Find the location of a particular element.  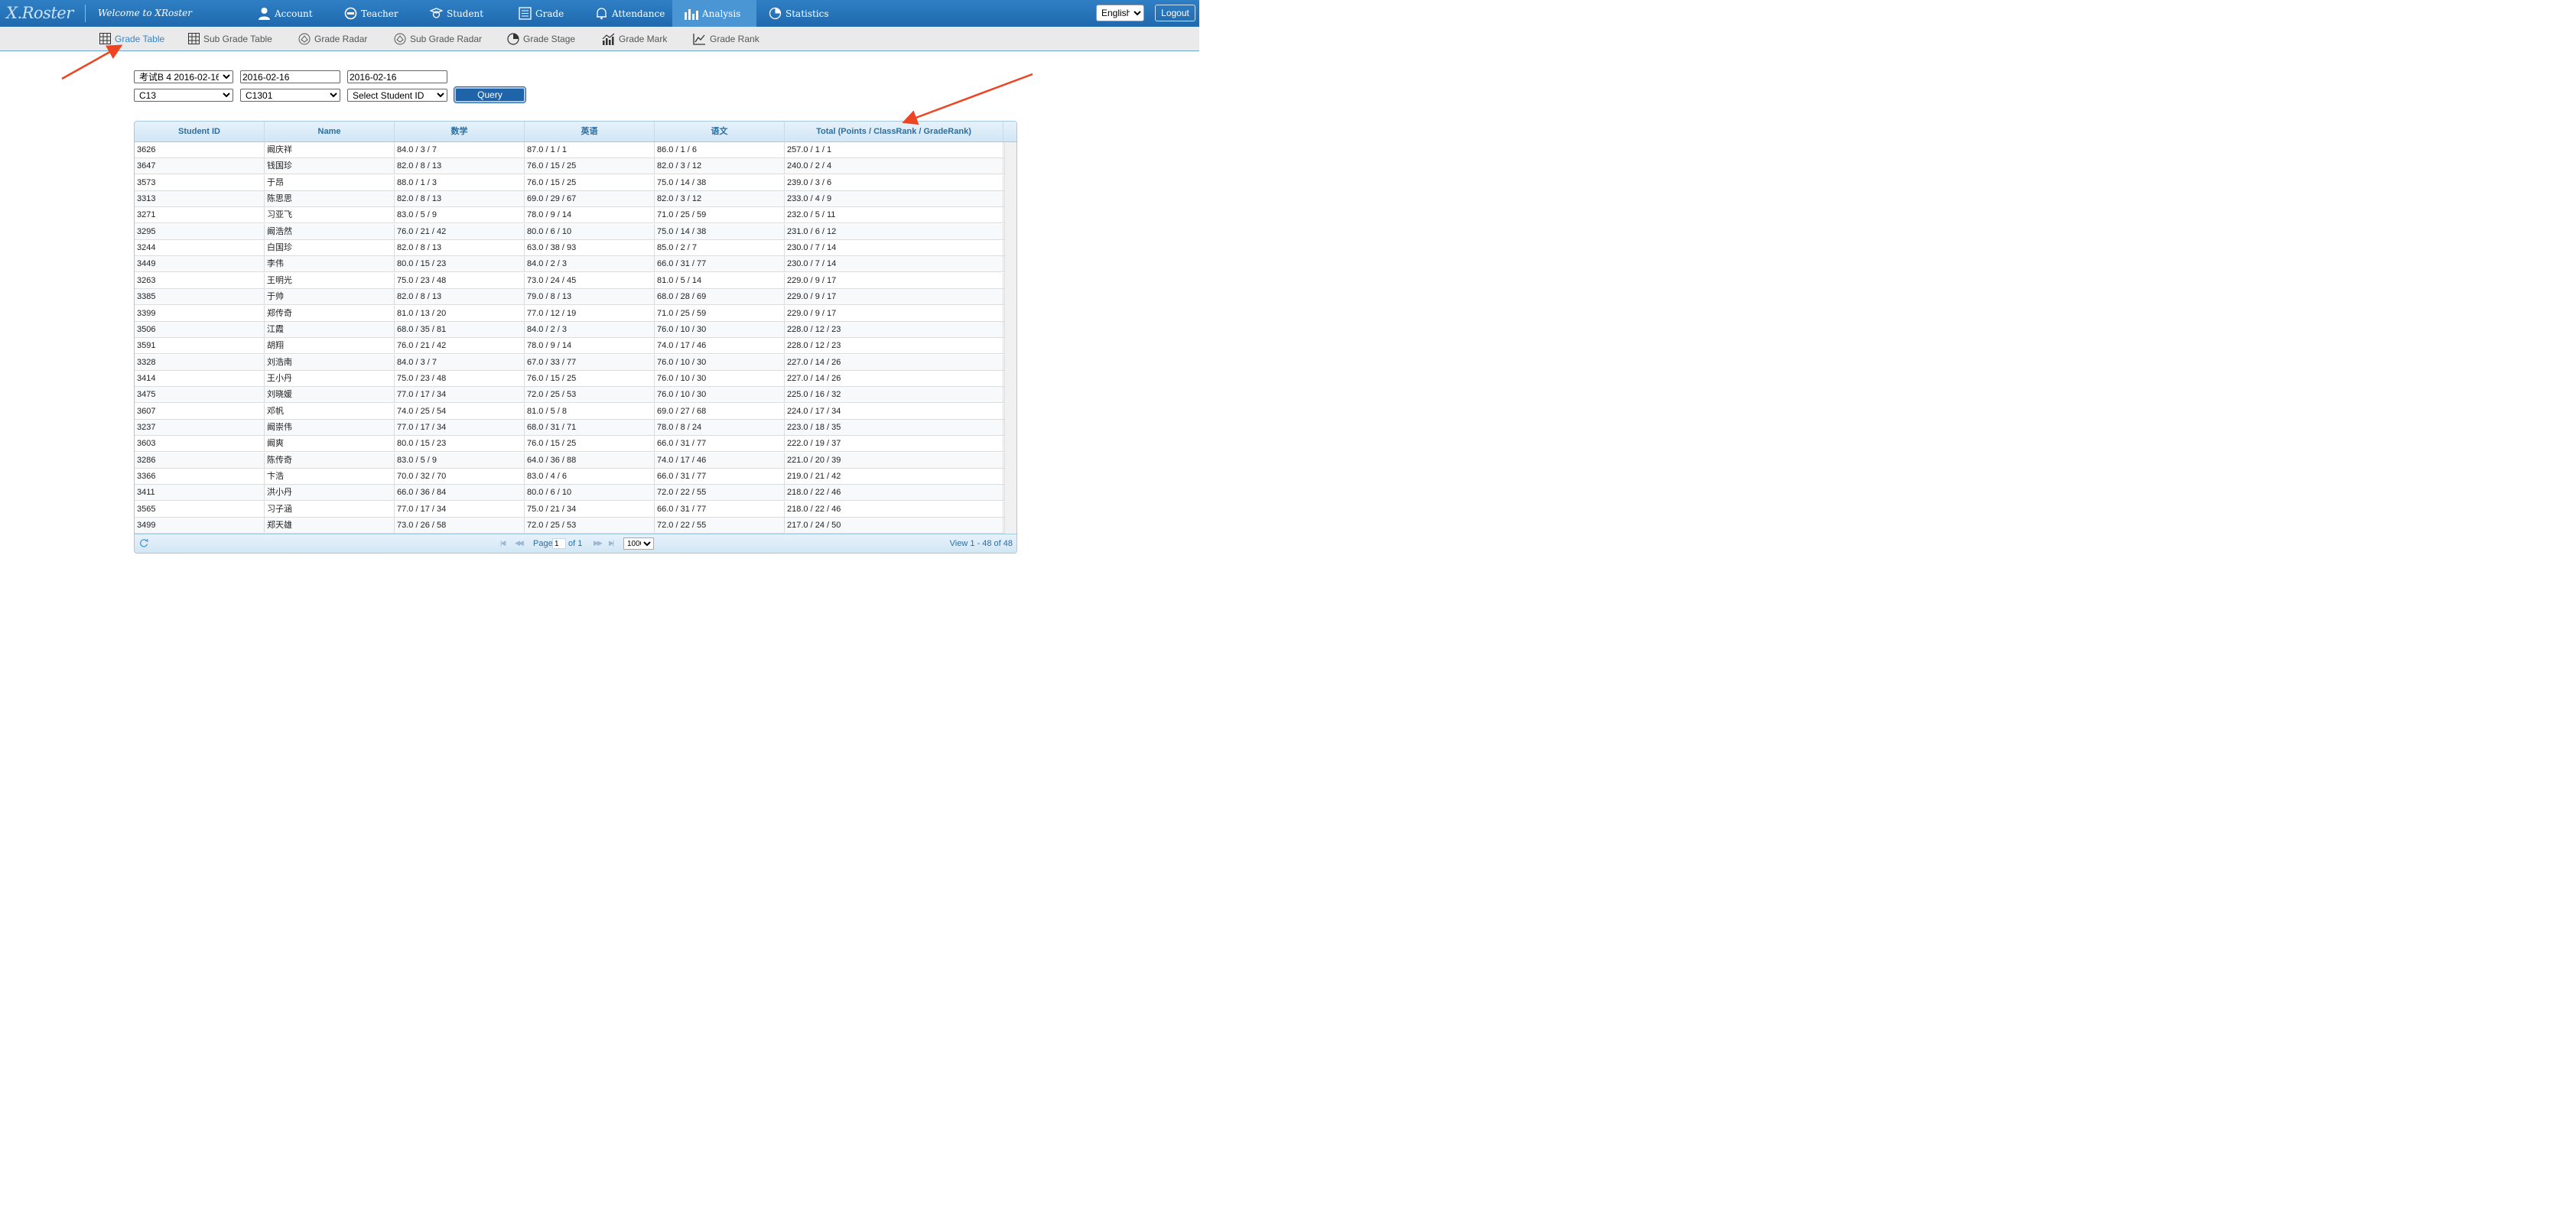

cell-name: 王小丹 is located at coordinates (330, 378).